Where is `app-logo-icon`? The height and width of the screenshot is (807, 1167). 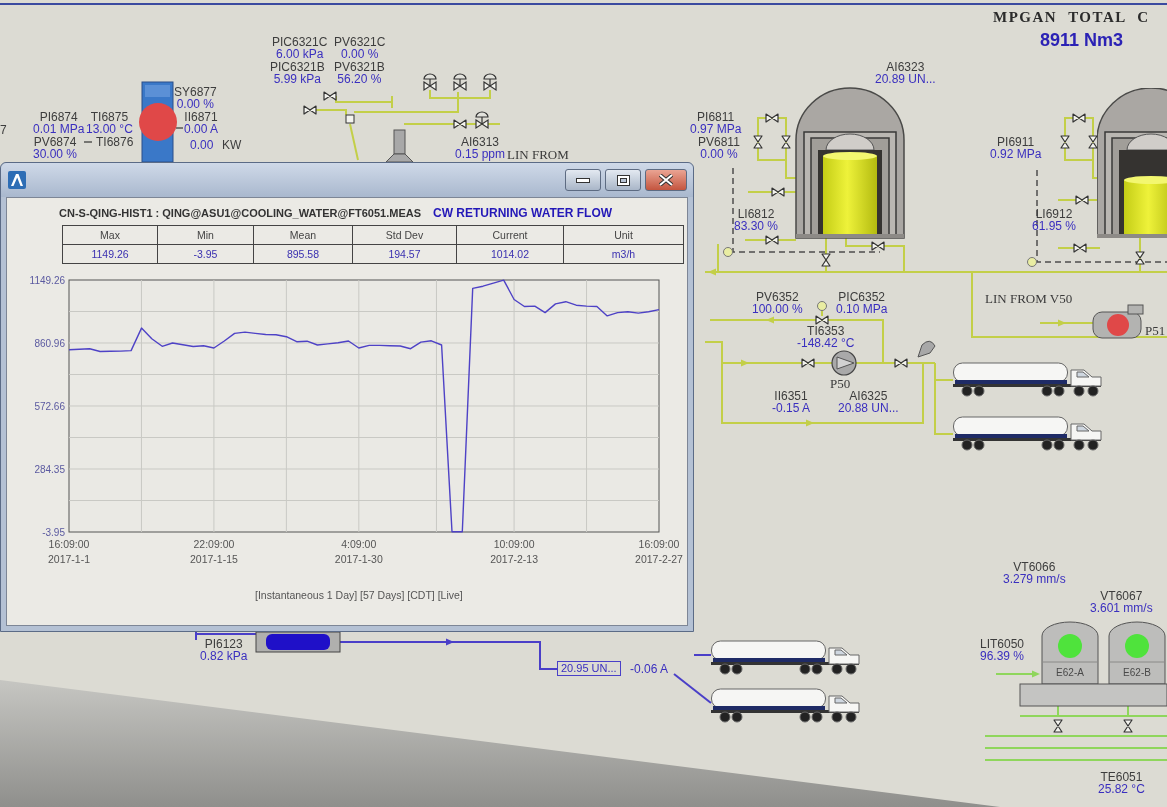 app-logo-icon is located at coordinates (17, 180).